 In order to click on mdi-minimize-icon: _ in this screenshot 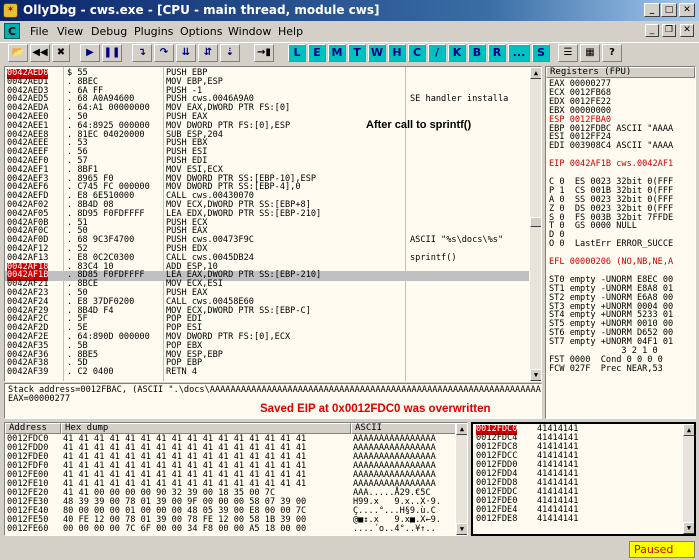, I will do `click(652, 30)`.